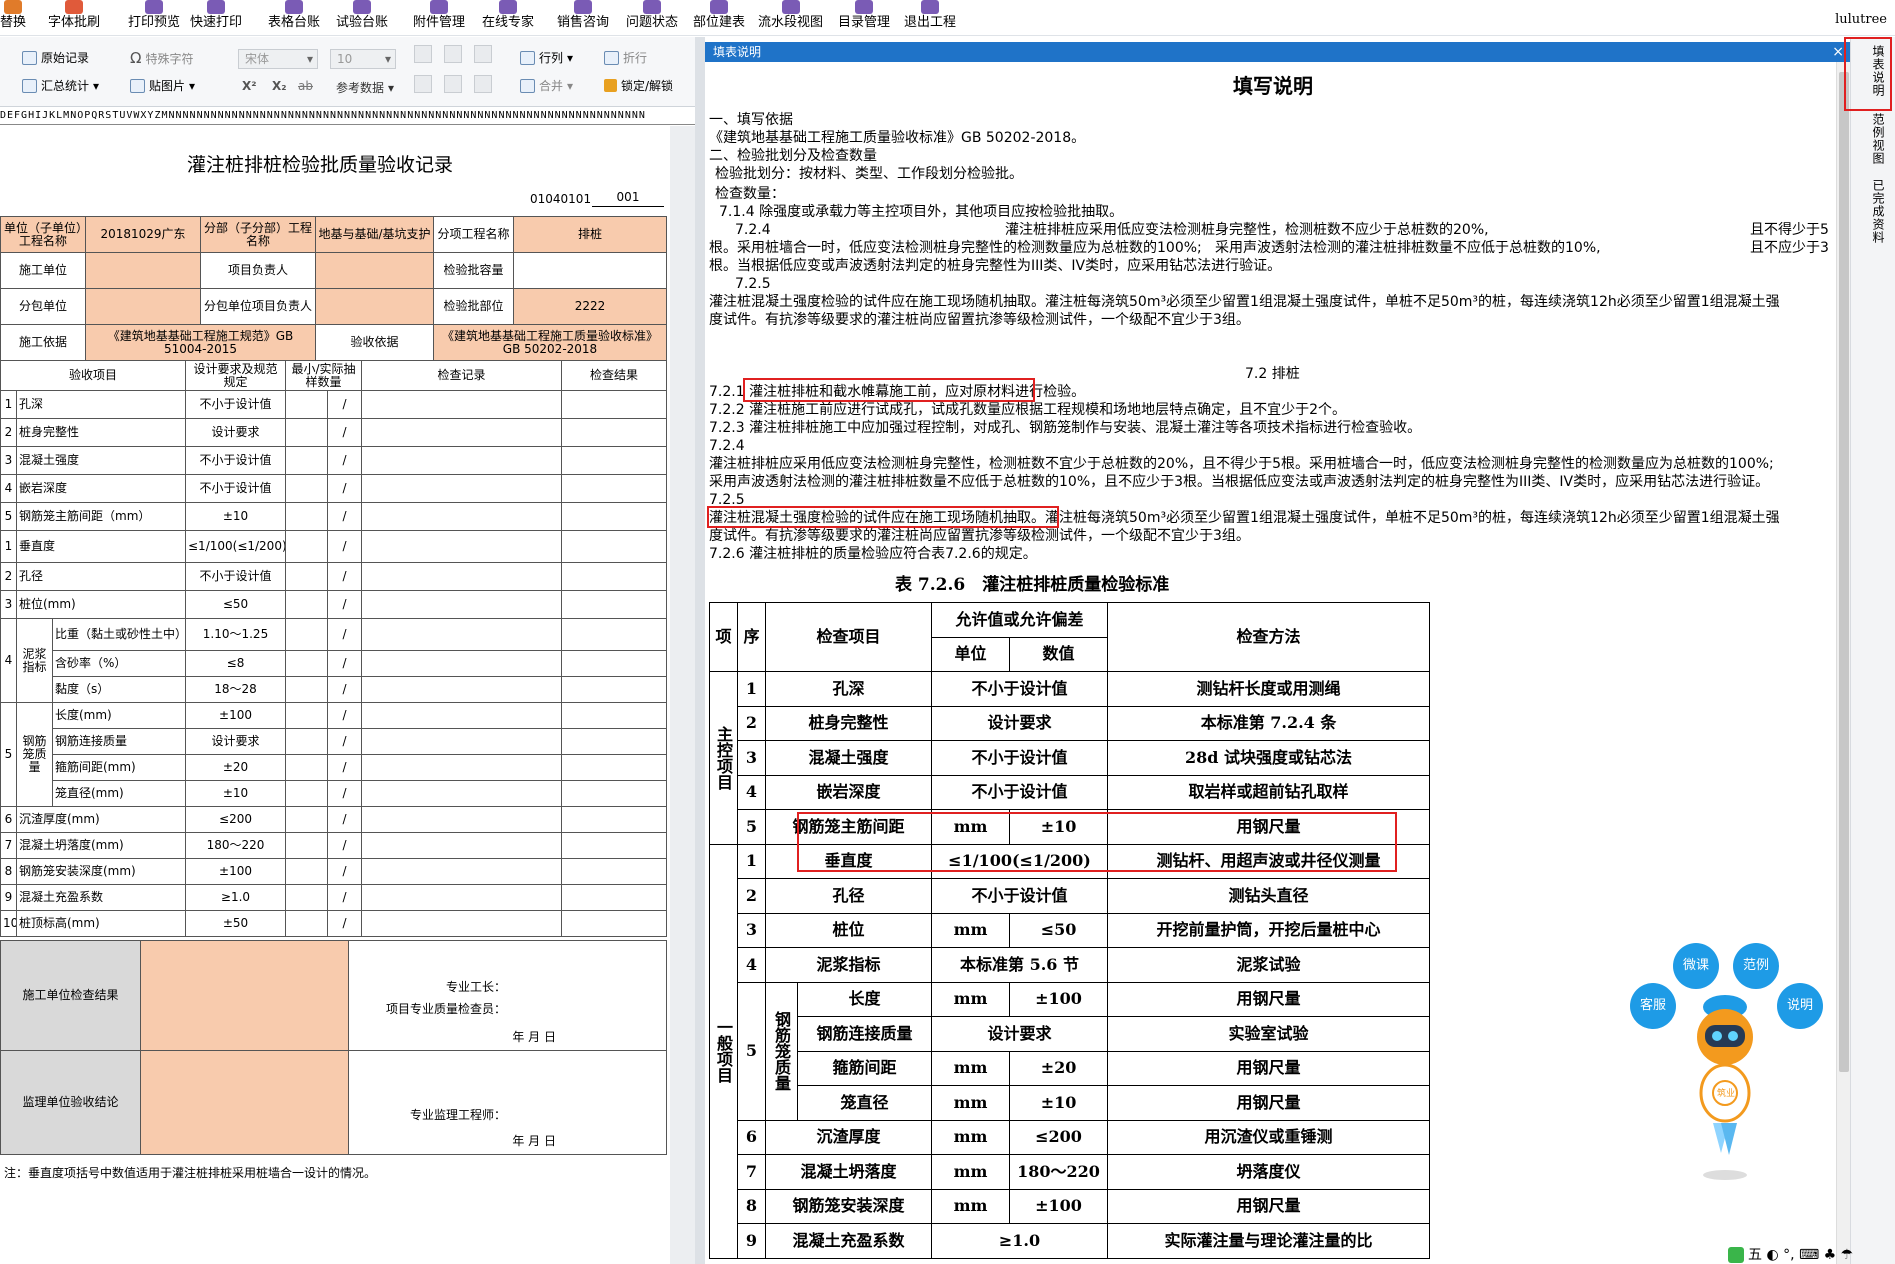  Describe the element at coordinates (74, 18) in the screenshot. I see `toolbar-button-2: 字体批刷` at that location.